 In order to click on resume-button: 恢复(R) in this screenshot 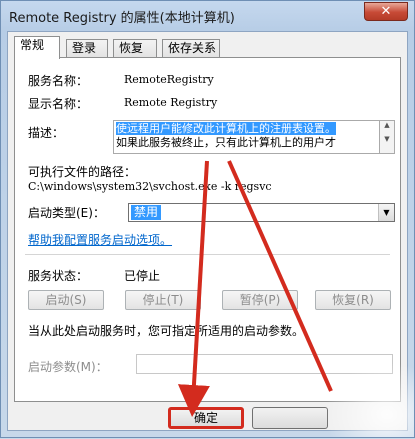, I will do `click(353, 300)`.